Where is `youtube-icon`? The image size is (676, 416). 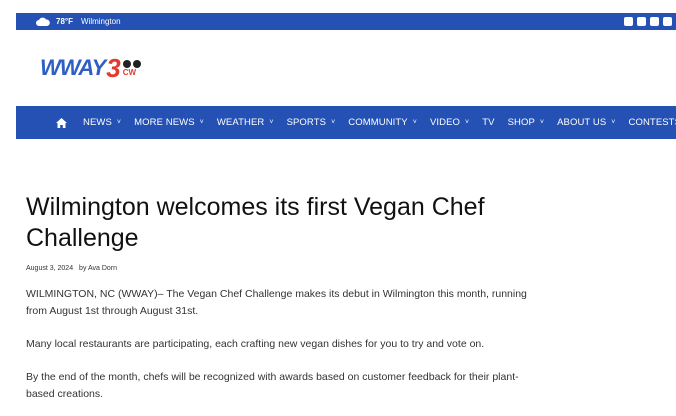 youtube-icon is located at coordinates (654, 21).